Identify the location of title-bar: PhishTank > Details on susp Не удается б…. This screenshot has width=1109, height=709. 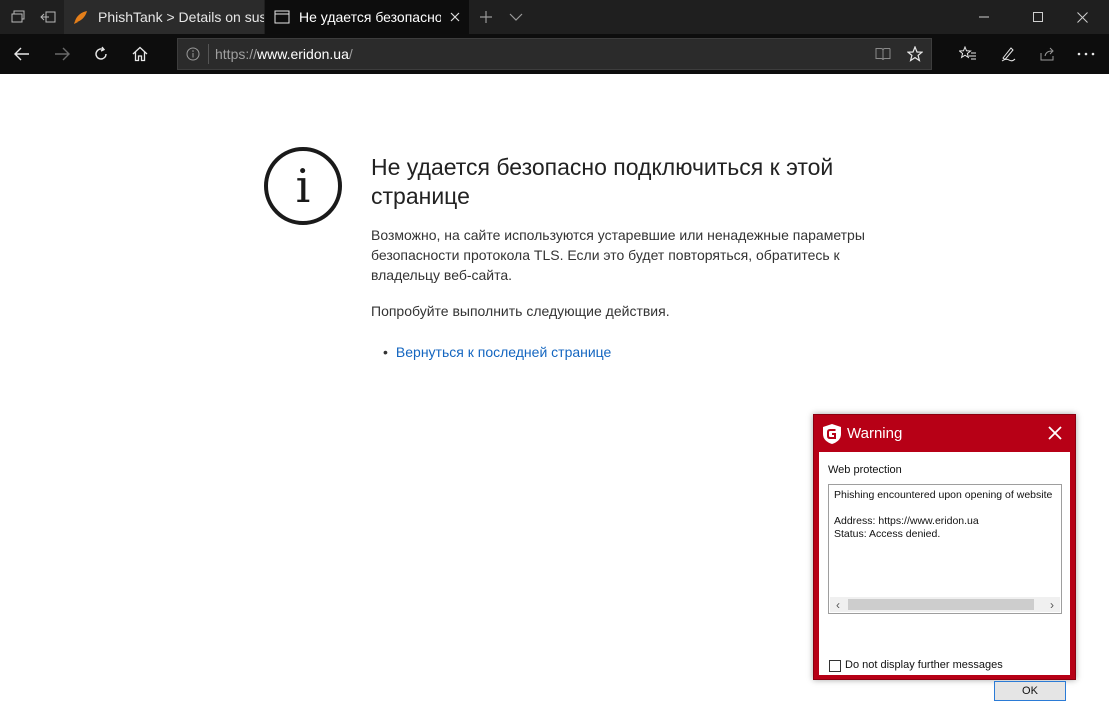
(554, 17).